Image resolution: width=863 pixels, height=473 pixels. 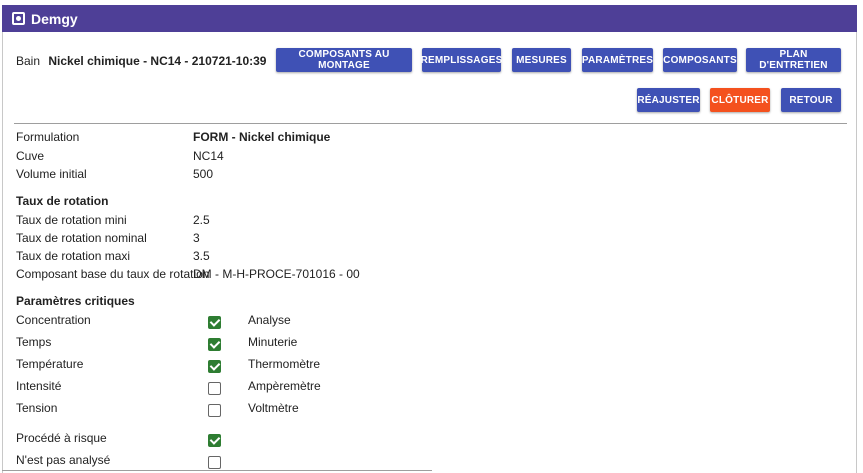 What do you see at coordinates (700, 60) in the screenshot?
I see `composants-button: COMPOSANTS` at bounding box center [700, 60].